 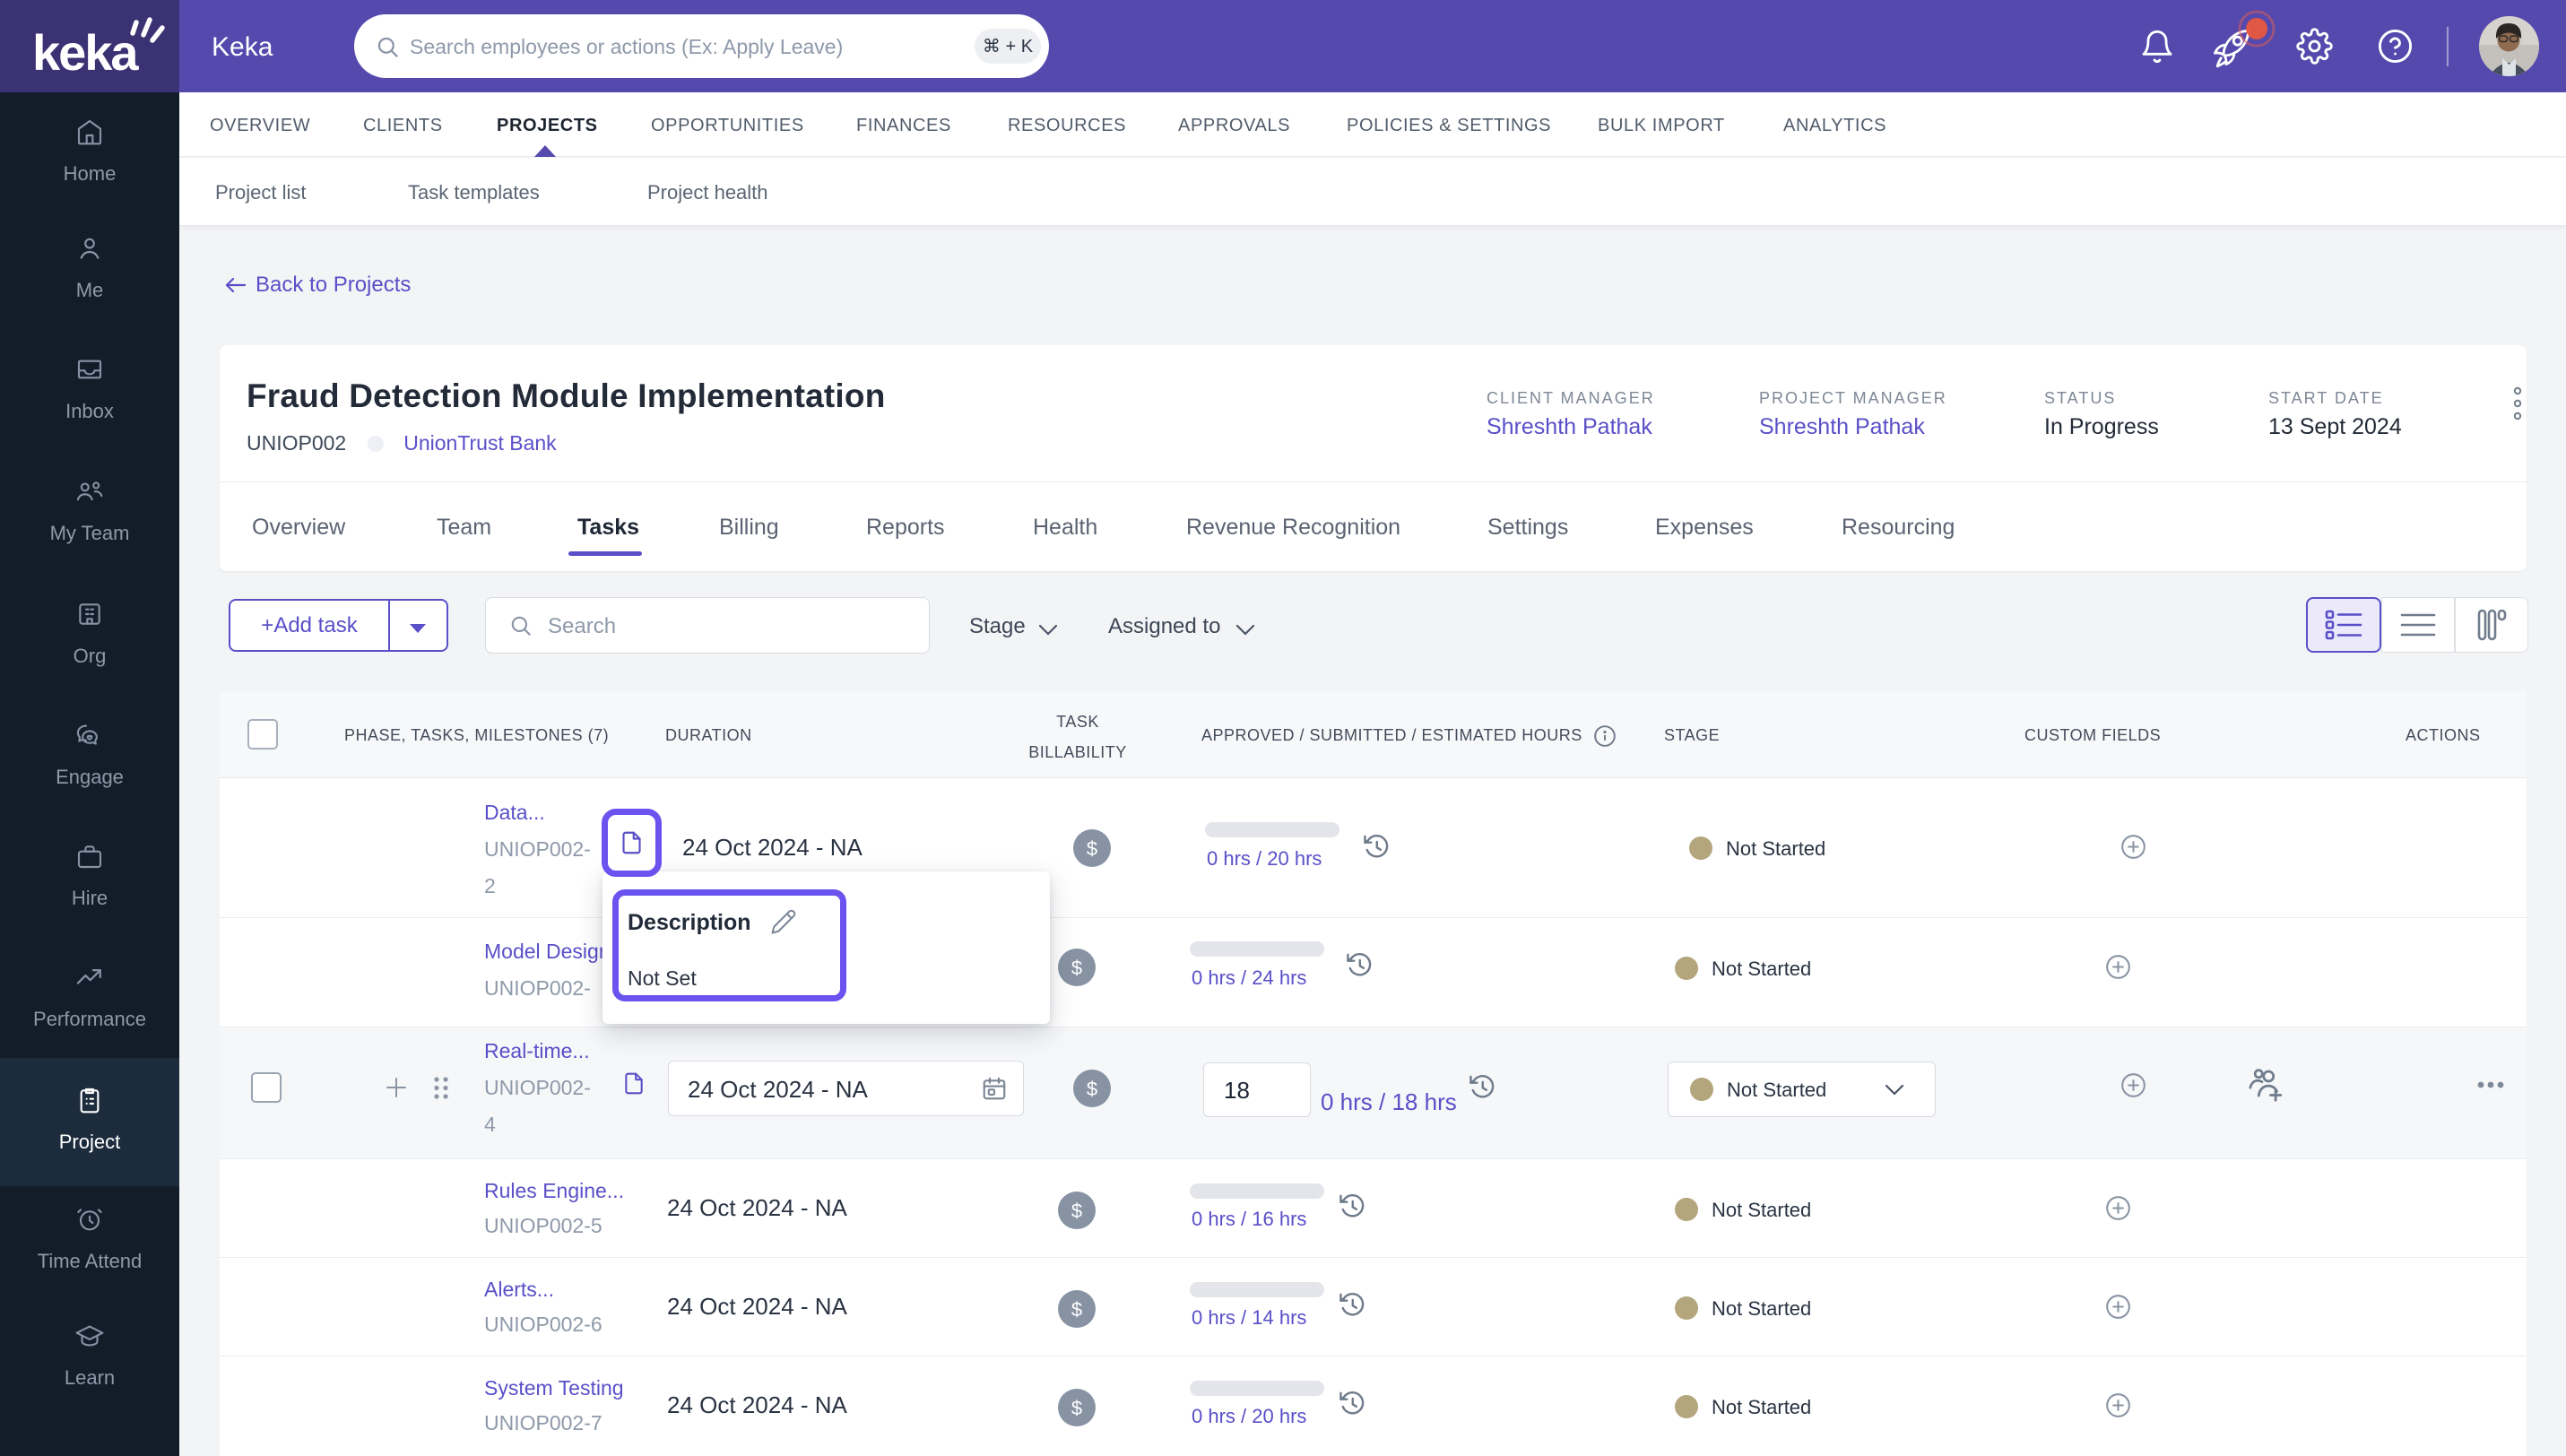 What do you see at coordinates (85, 52) in the screenshot?
I see `svg-text: keka` at bounding box center [85, 52].